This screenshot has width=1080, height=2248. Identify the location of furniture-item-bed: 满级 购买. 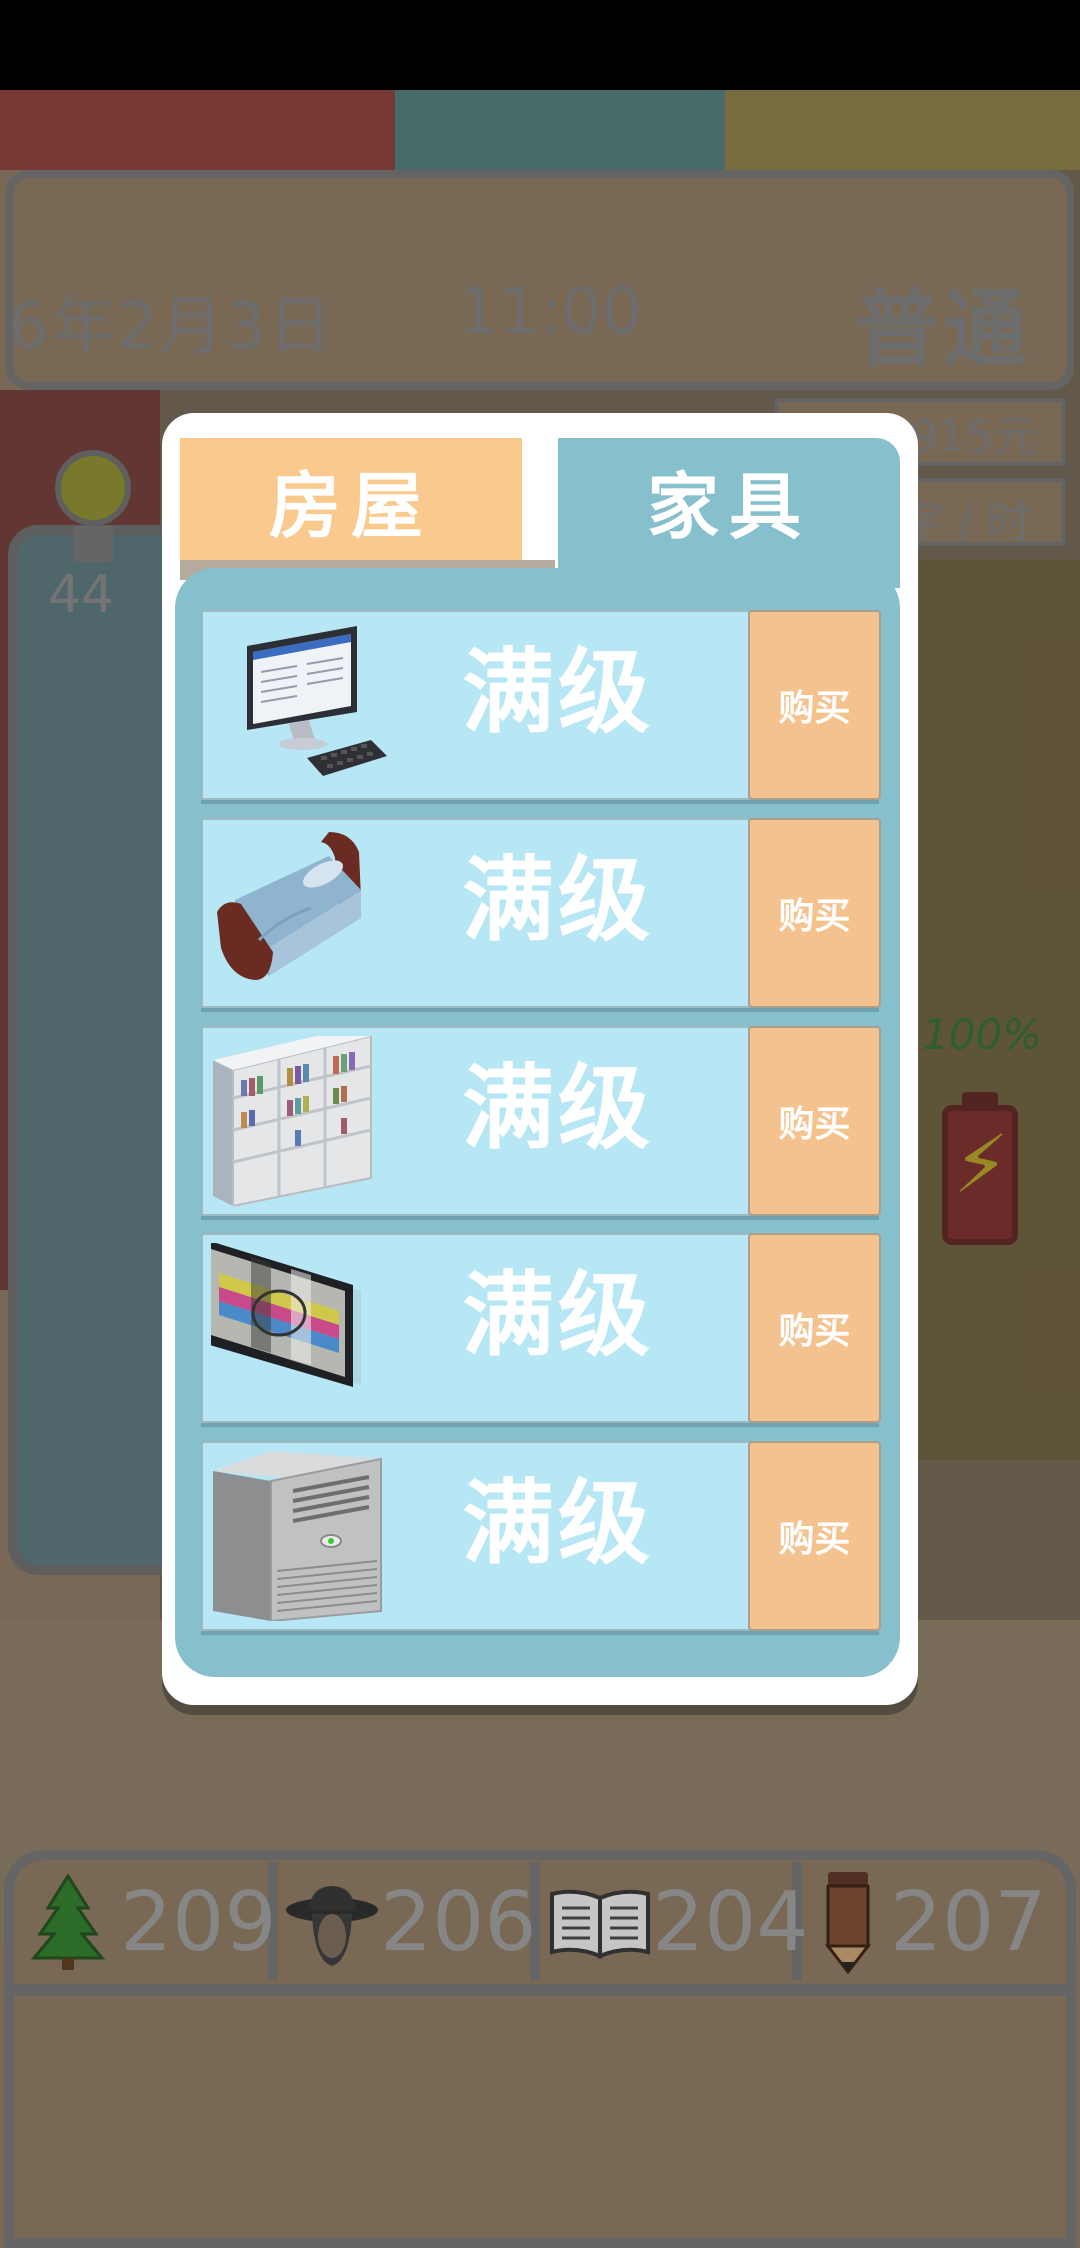
(541, 913).